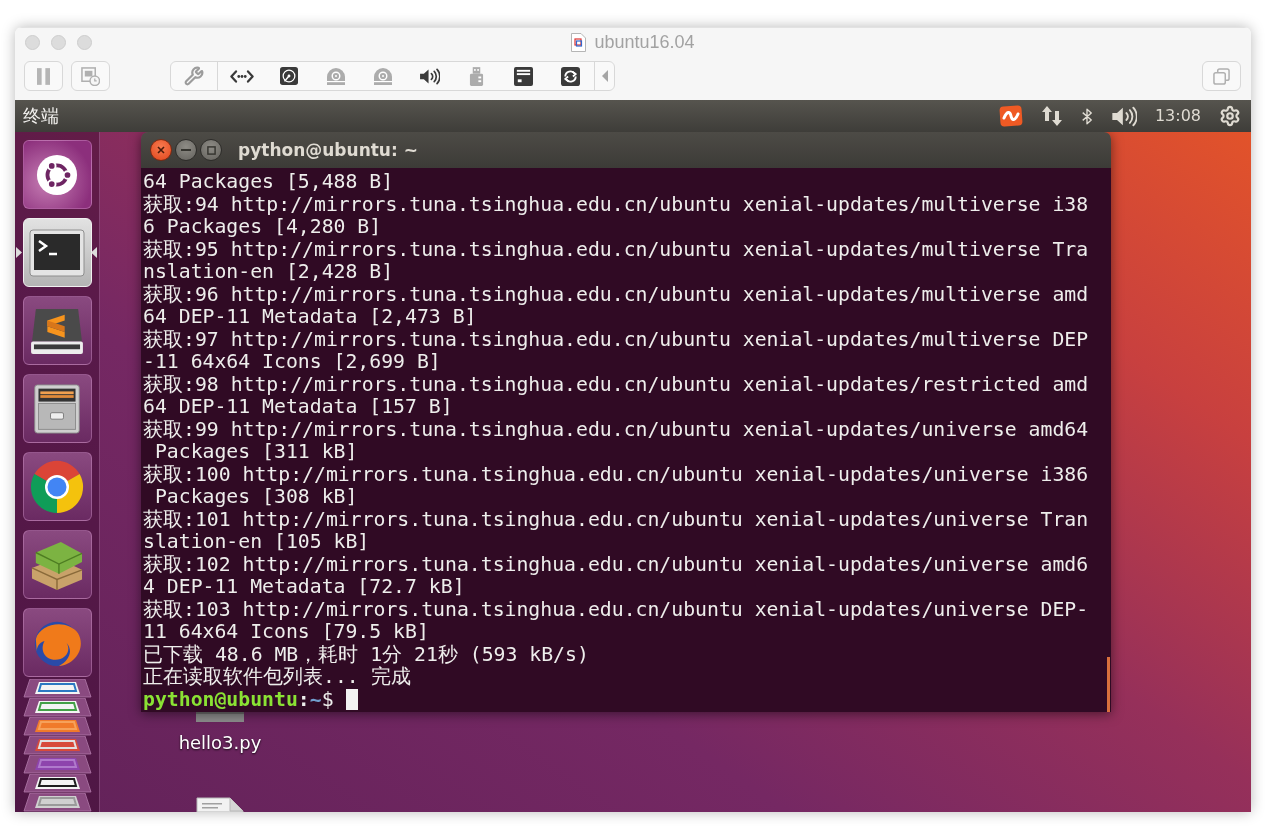 This screenshot has width=1283, height=838. Describe the element at coordinates (616, 474) in the screenshot. I see `terminal-output-line: 获取:100 http://mirrors.tuna.tsinghua.edu.cn/ubuntu xenial-updates/universe i386` at that location.